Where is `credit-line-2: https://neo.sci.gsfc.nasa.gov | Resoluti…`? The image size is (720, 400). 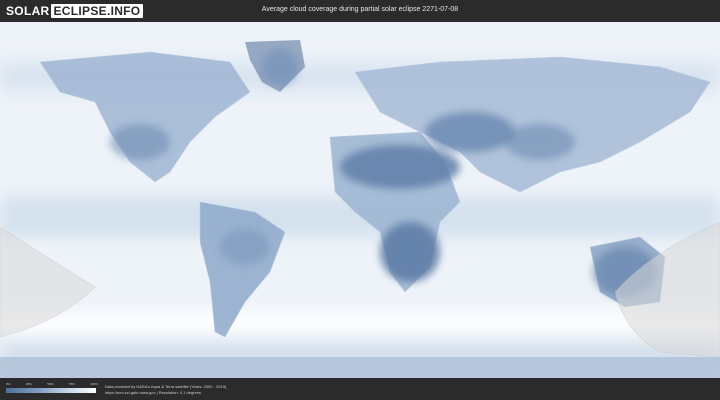 credit-line-2: https://neo.sci.gsfc.nasa.gov | Resoluti… is located at coordinates (153, 392).